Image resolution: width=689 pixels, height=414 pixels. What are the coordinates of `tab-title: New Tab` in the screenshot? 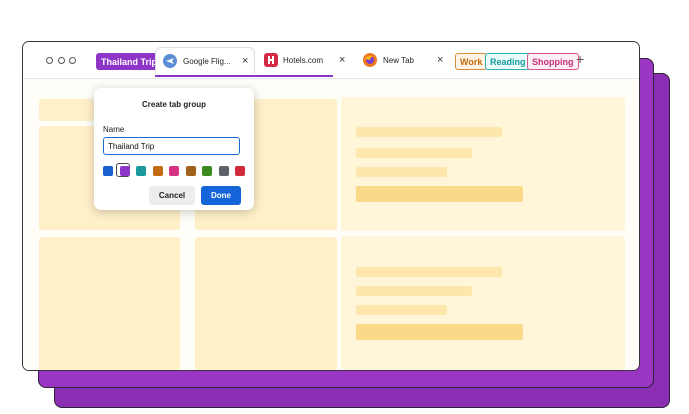 It's located at (398, 60).